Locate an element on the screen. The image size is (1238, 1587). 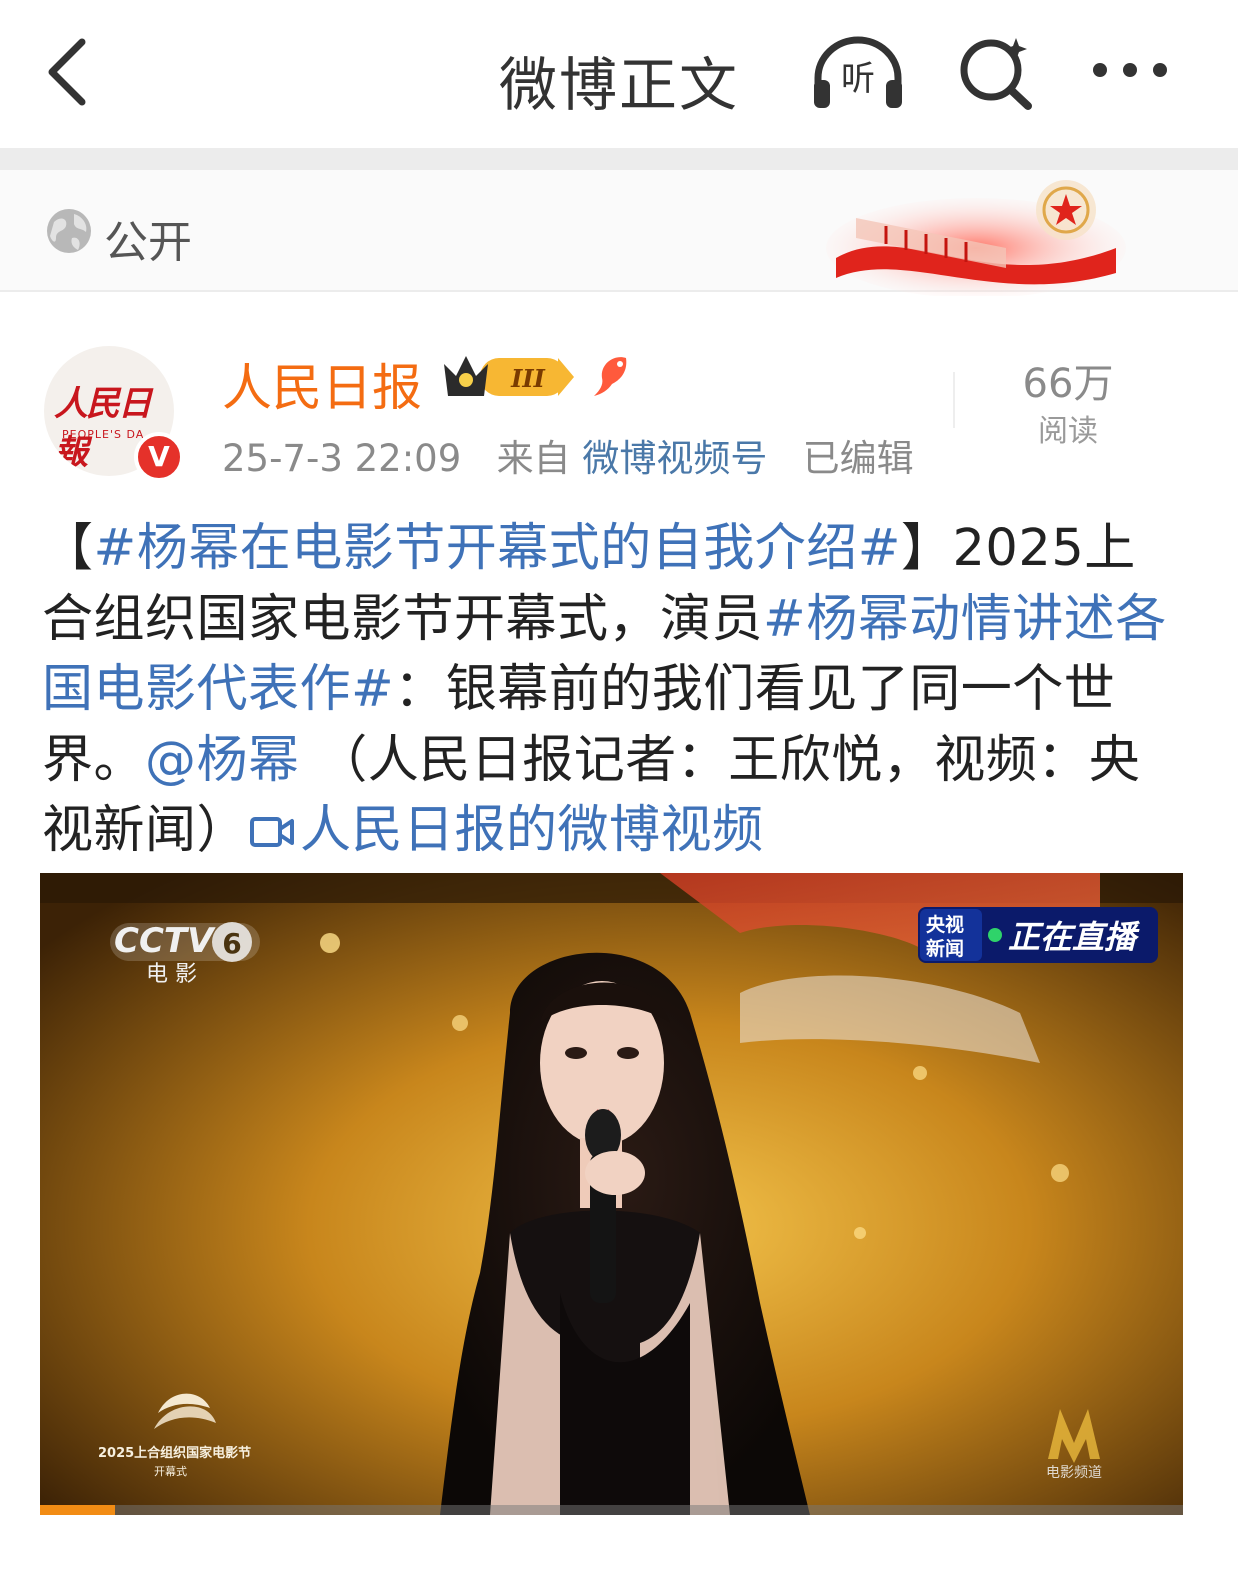
video-link: 人民日报的微博视频 is located at coordinates (506, 830).